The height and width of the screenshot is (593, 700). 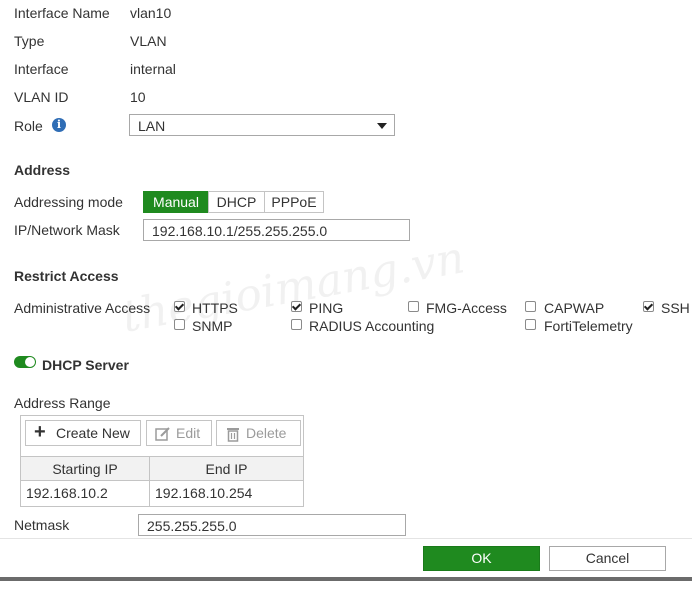 I want to click on plus-icon: +, so click(x=40, y=432).